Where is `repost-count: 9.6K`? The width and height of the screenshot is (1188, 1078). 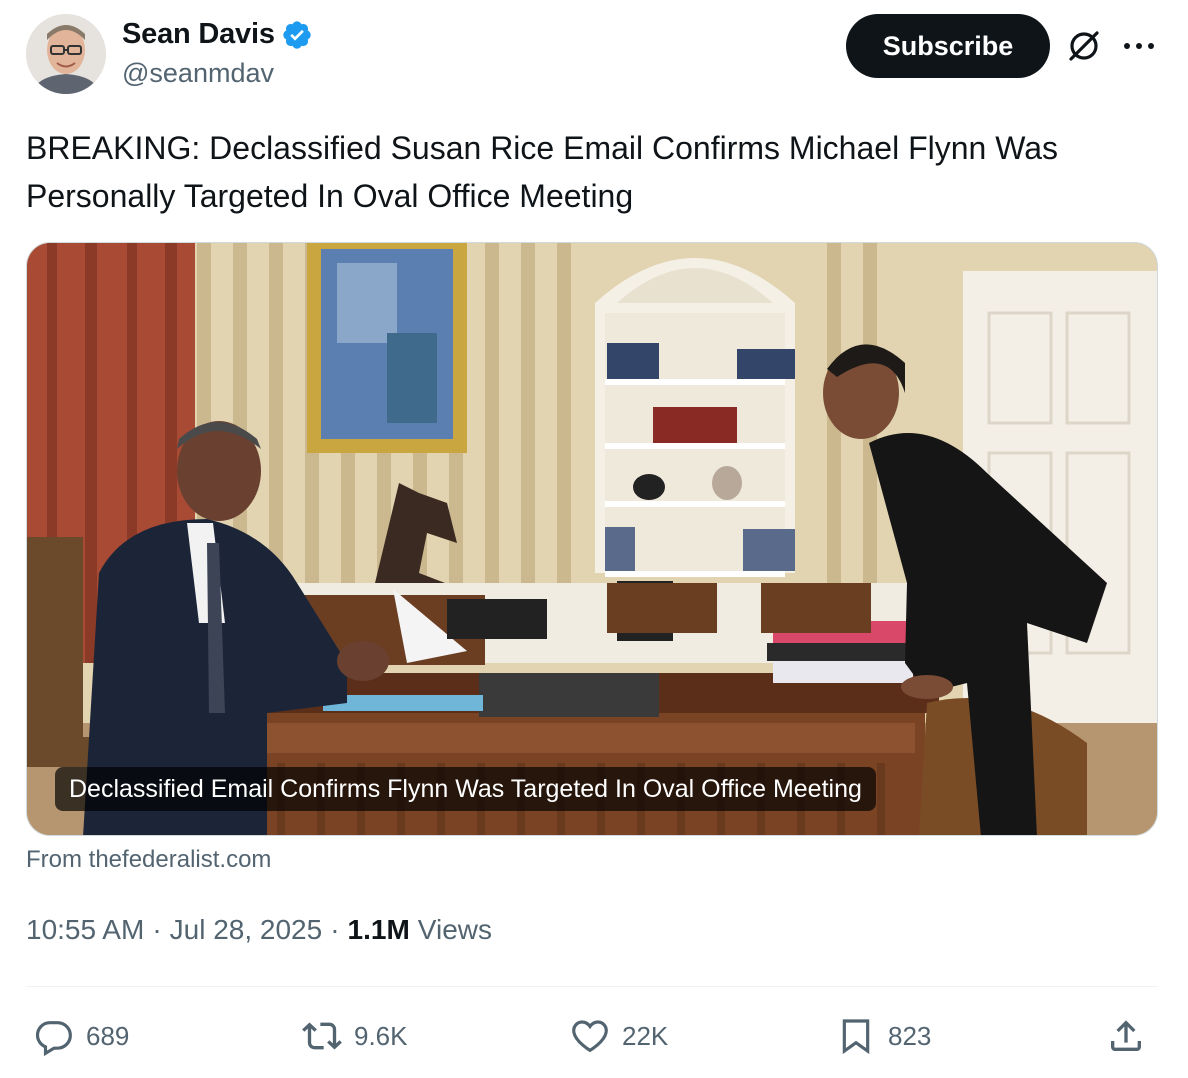 repost-count: 9.6K is located at coordinates (381, 1035).